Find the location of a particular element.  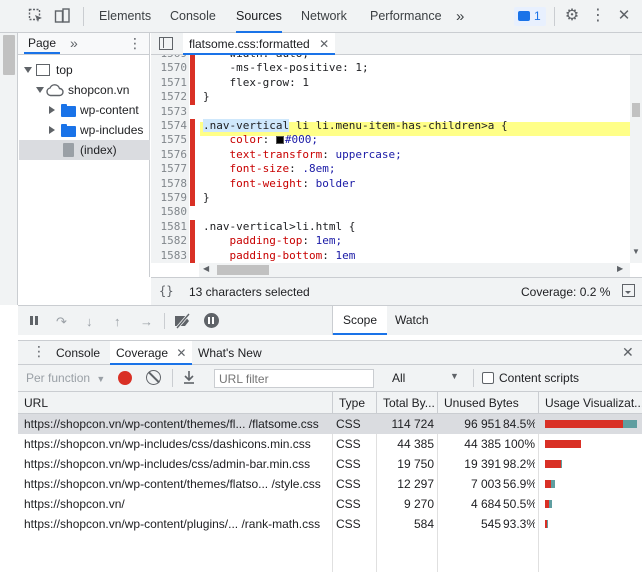

tab-coverage: Coverage ✕ is located at coordinates (151, 353).